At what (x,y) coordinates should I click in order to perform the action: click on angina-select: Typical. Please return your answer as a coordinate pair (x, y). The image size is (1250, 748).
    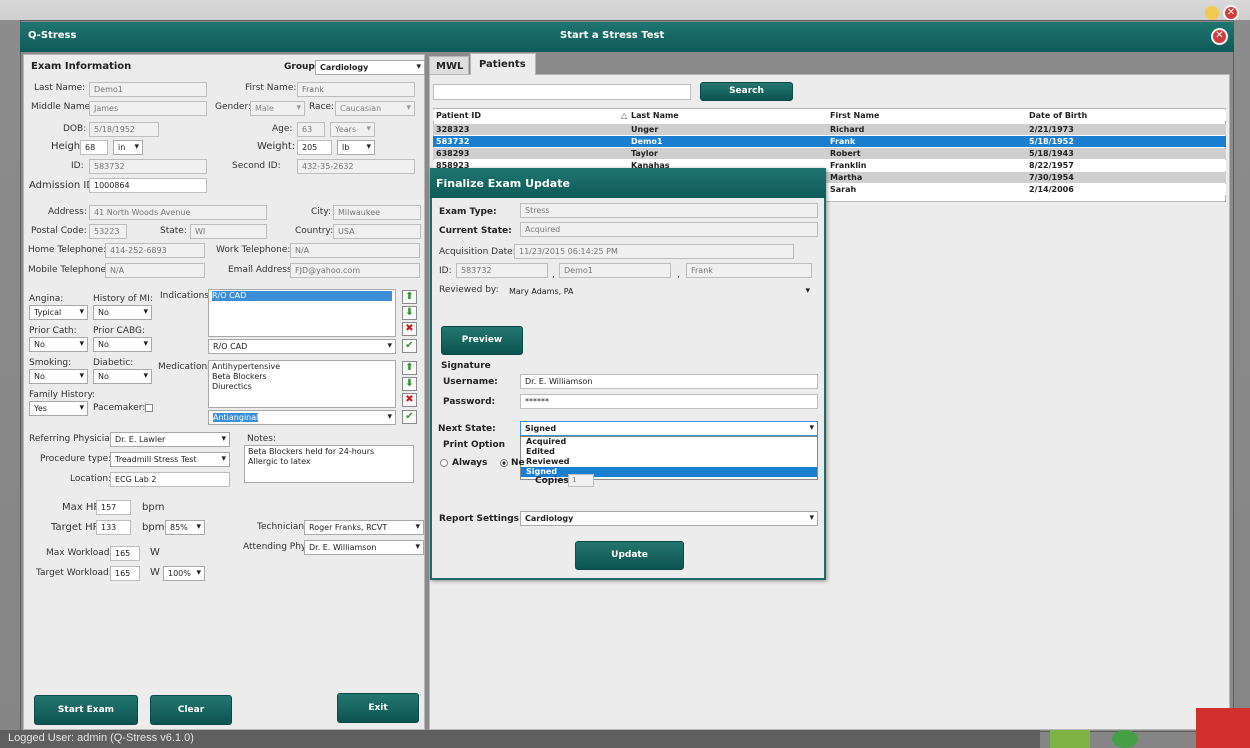
    Looking at the image, I should click on (58, 312).